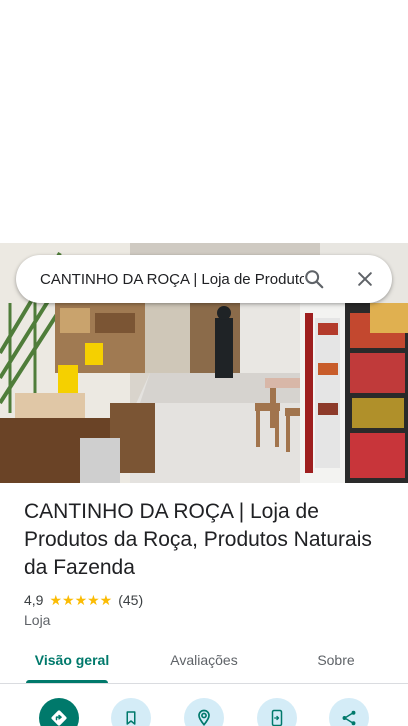 The image size is (408, 726). I want to click on tab-reviews: Avaliações, so click(204, 662).